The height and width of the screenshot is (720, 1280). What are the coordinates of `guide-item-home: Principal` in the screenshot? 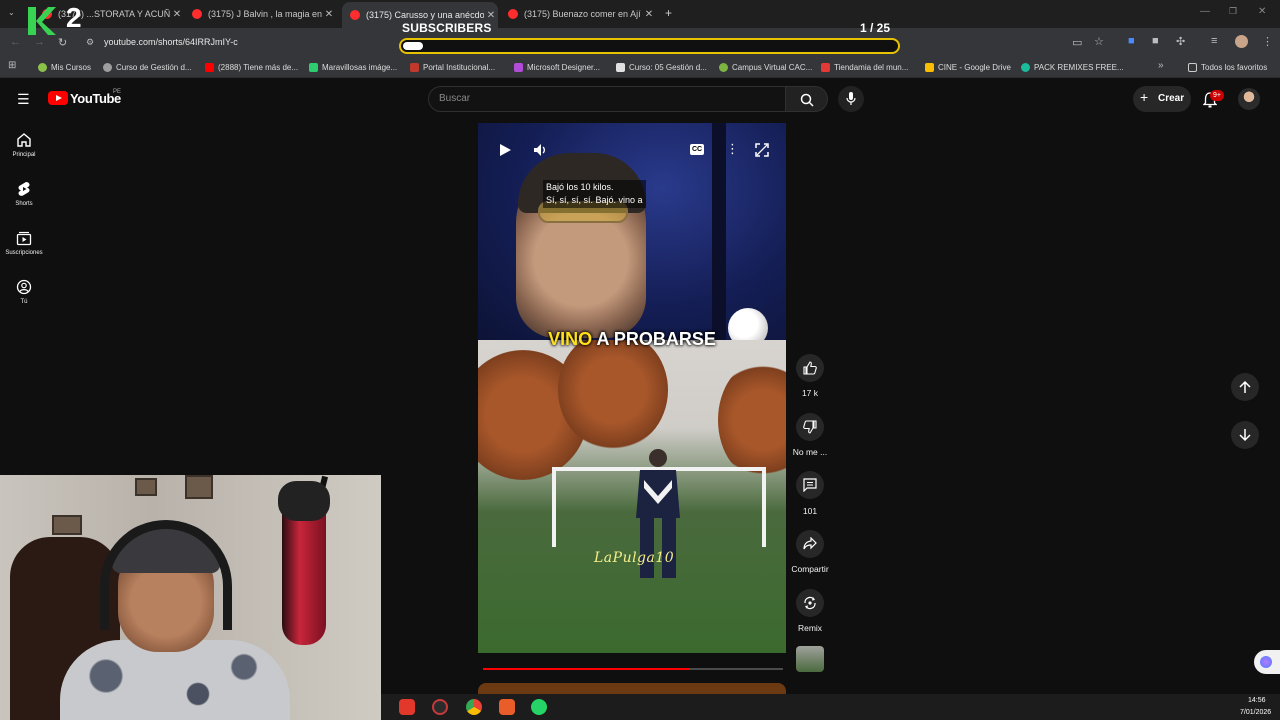 It's located at (24, 145).